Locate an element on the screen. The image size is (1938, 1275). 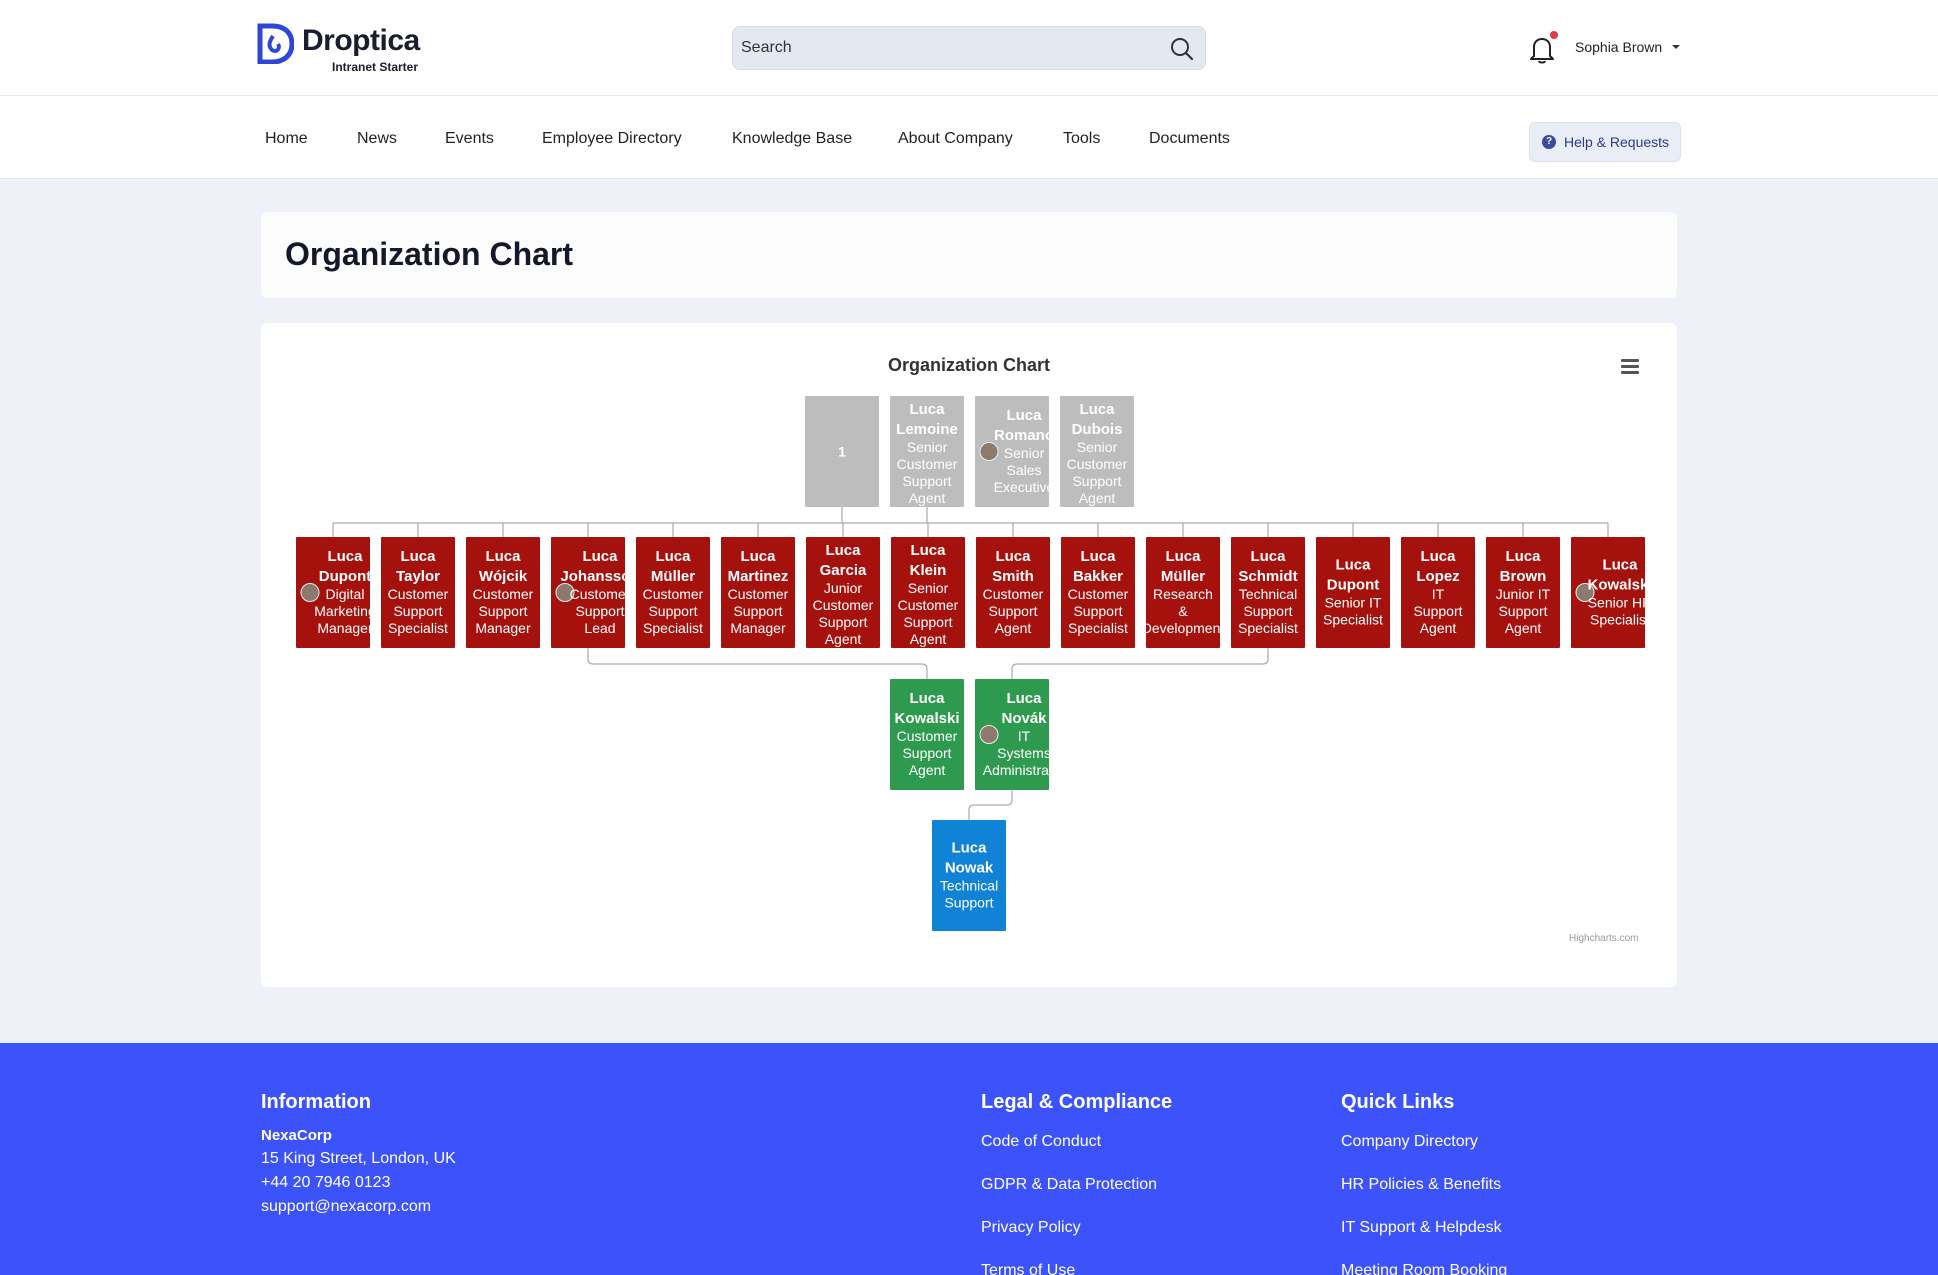
brand-logo: Droptica Intranet Starter is located at coordinates (346, 48).